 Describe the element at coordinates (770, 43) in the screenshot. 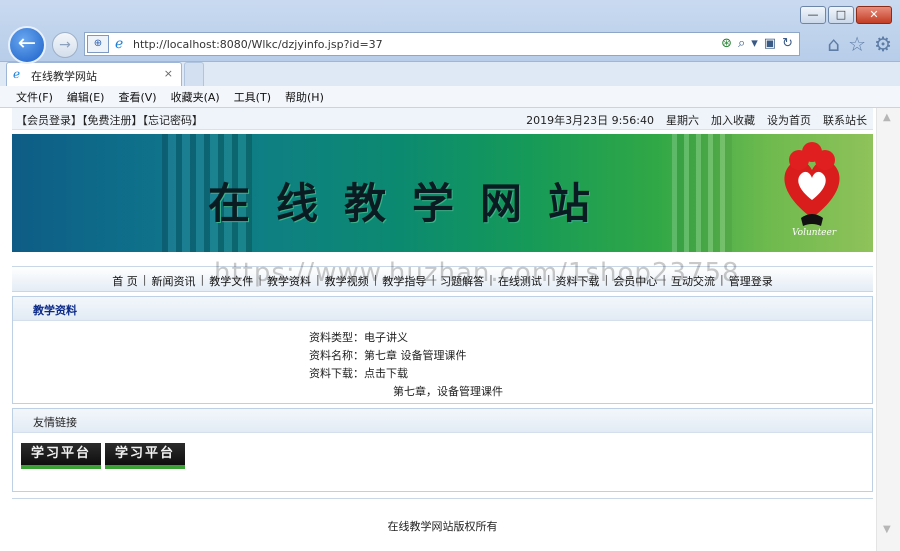

I see `compat-view-icon: ▣` at that location.